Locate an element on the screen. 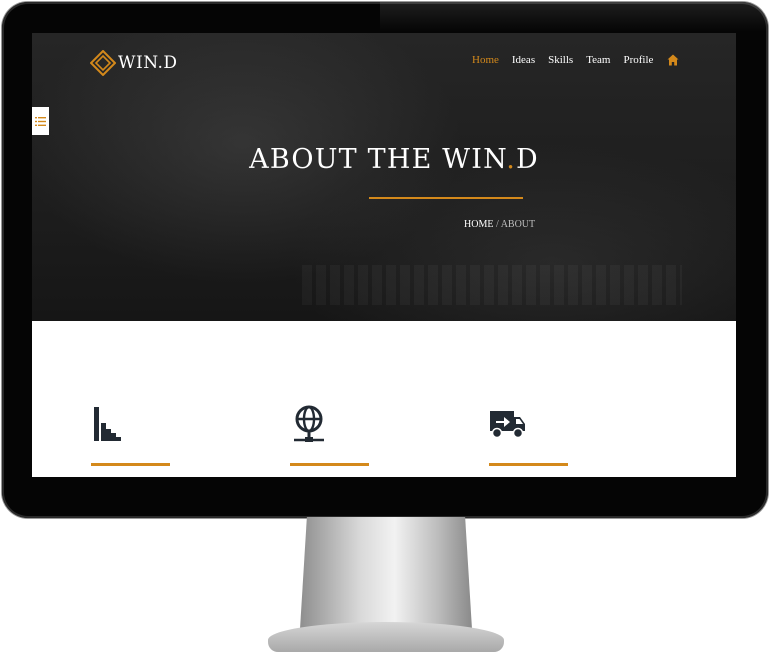 The height and width of the screenshot is (654, 772). stairs-icon is located at coordinates (107, 424).